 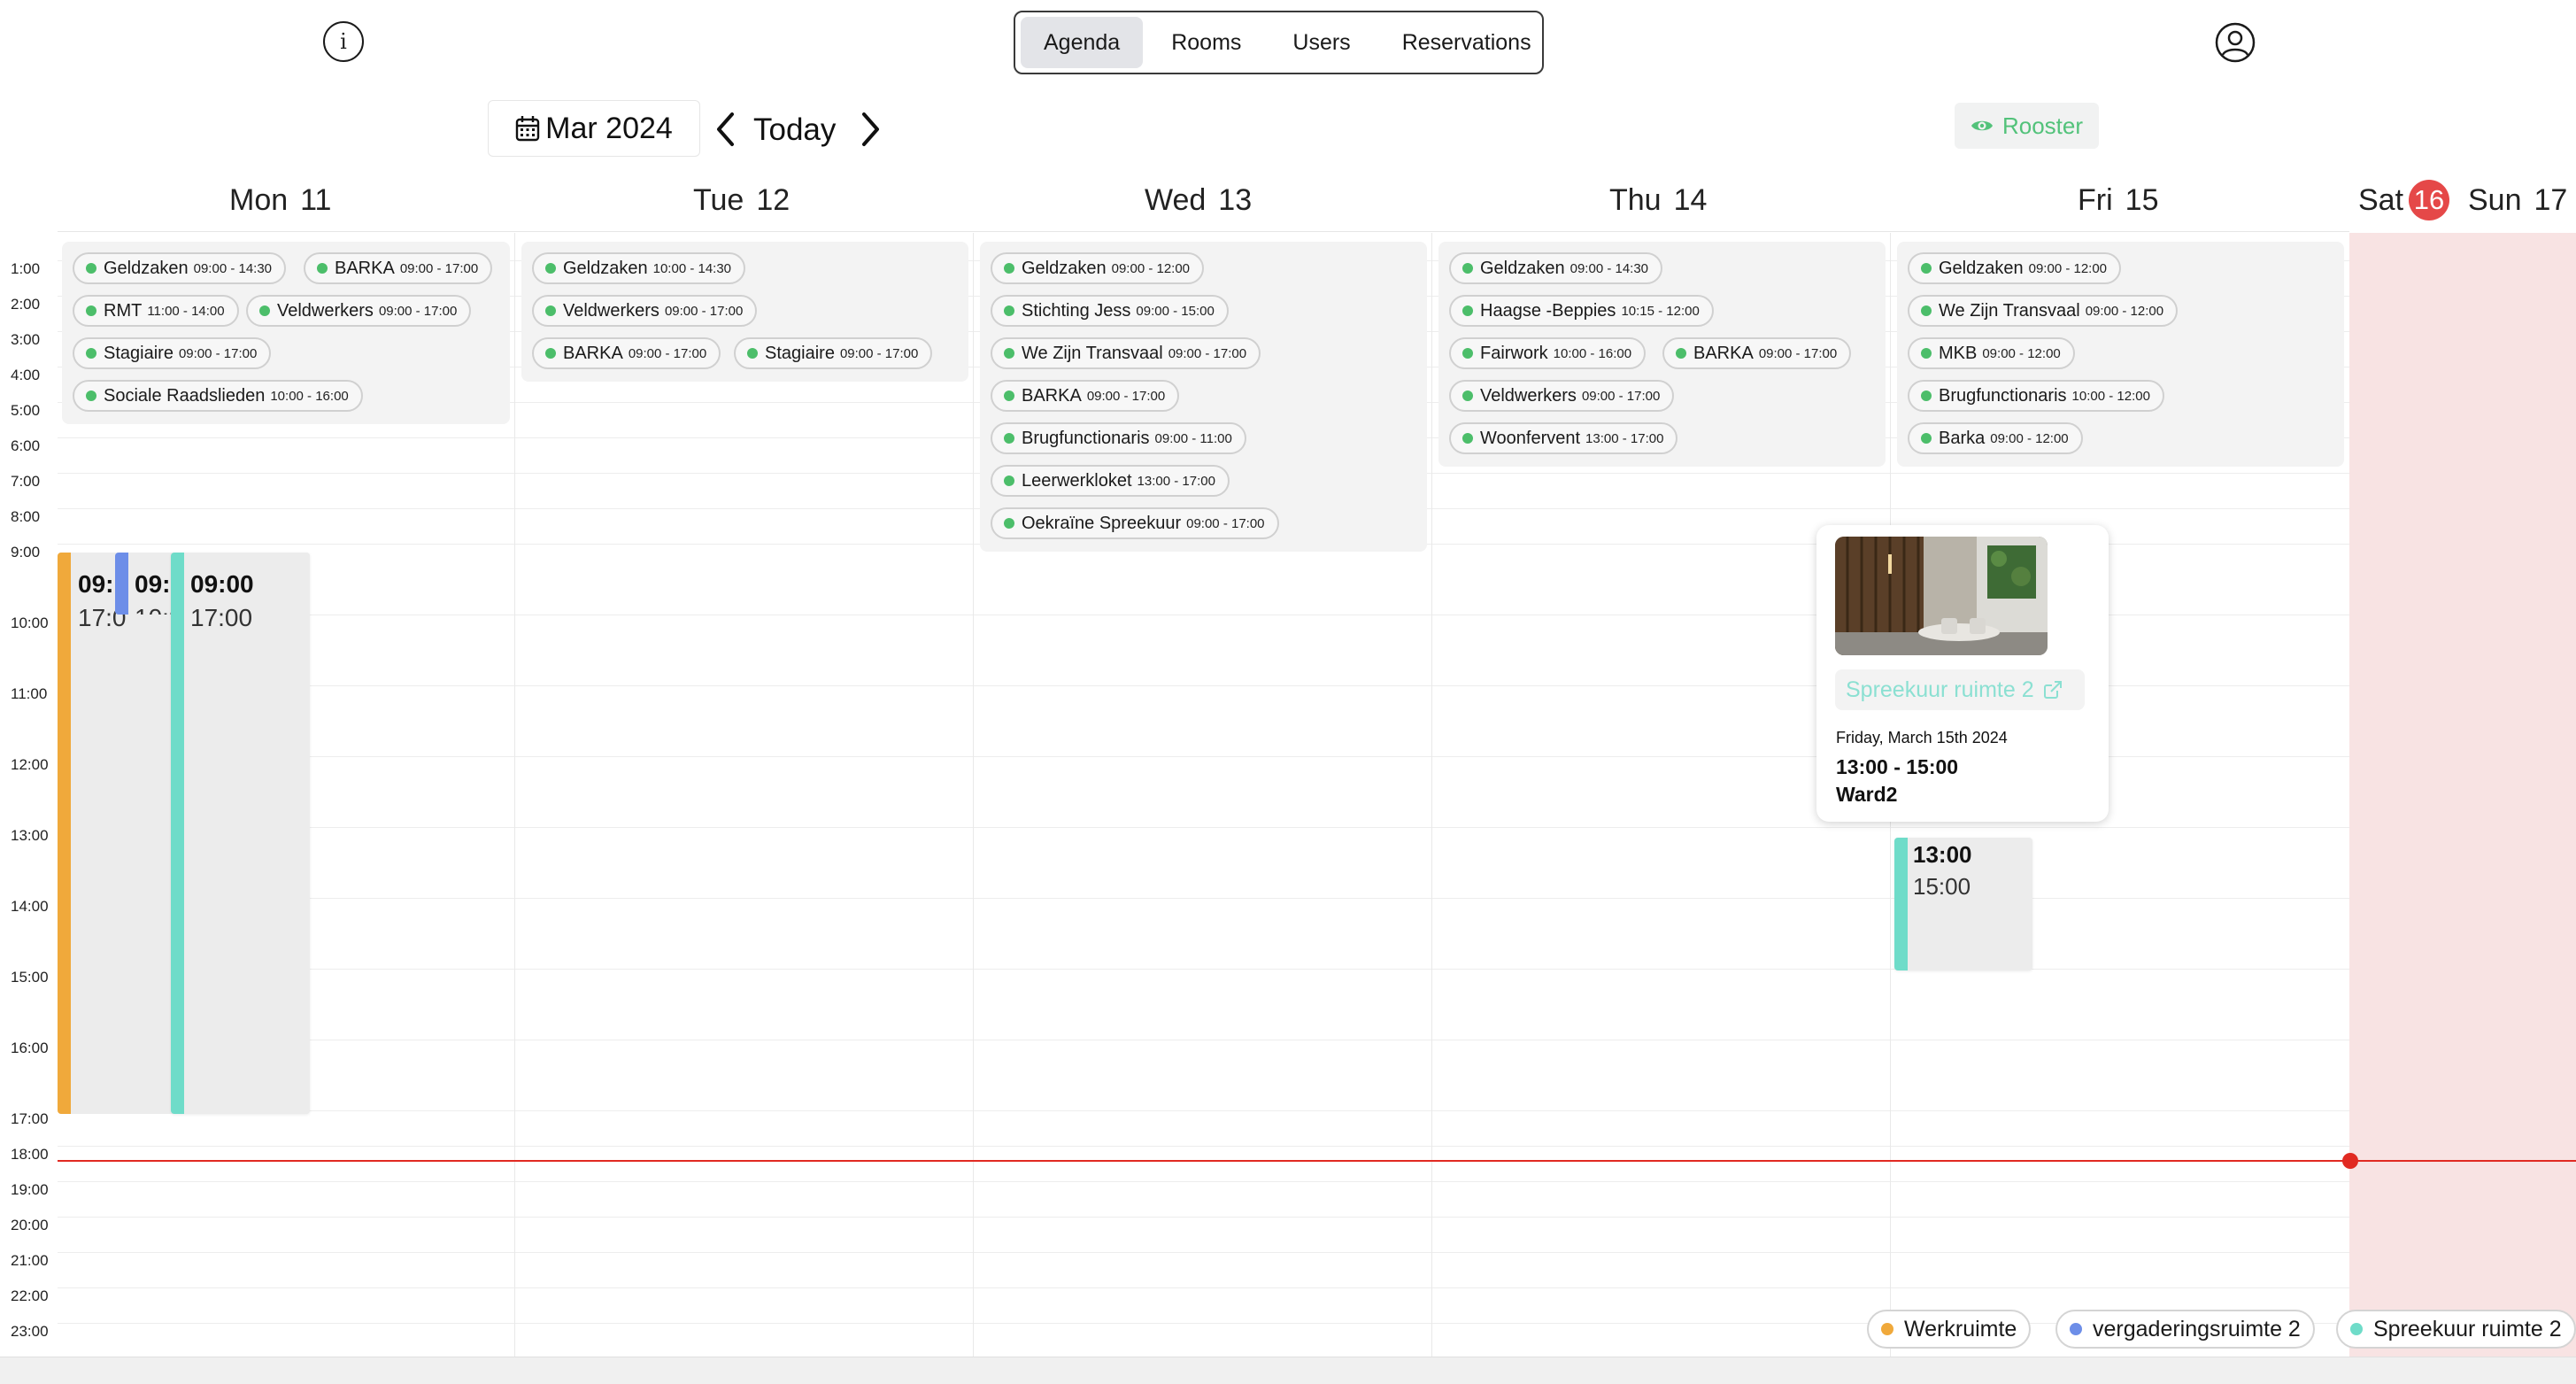 What do you see at coordinates (2043, 311) in the screenshot?
I see `allday-event: We Zijn Transvaal 09:00 - 12:00` at bounding box center [2043, 311].